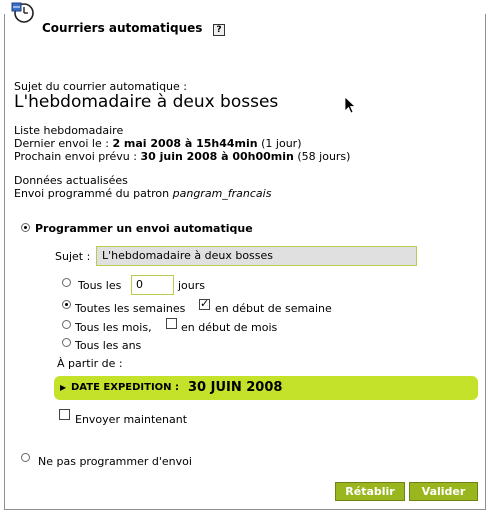 This screenshot has height=514, width=492. I want to click on window-title: Courriers automatiques, so click(122, 28).